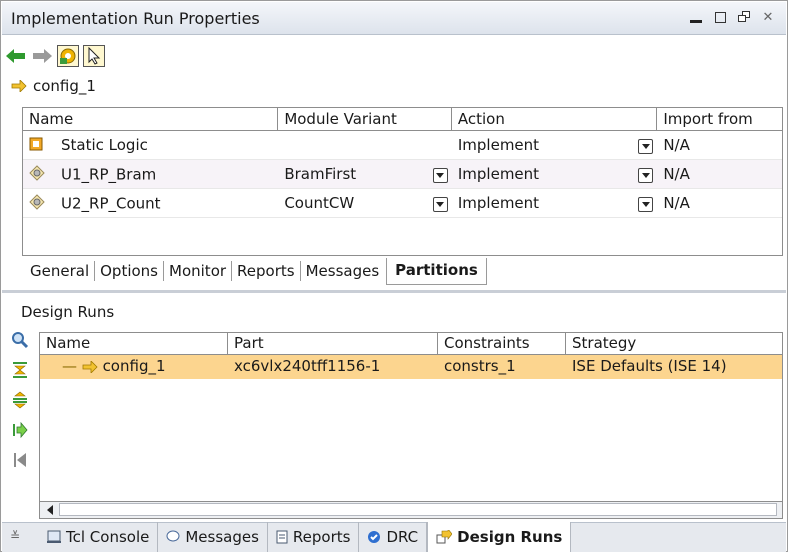 Image resolution: width=788 pixels, height=552 pixels. I want to click on search-icon, so click(20, 340).